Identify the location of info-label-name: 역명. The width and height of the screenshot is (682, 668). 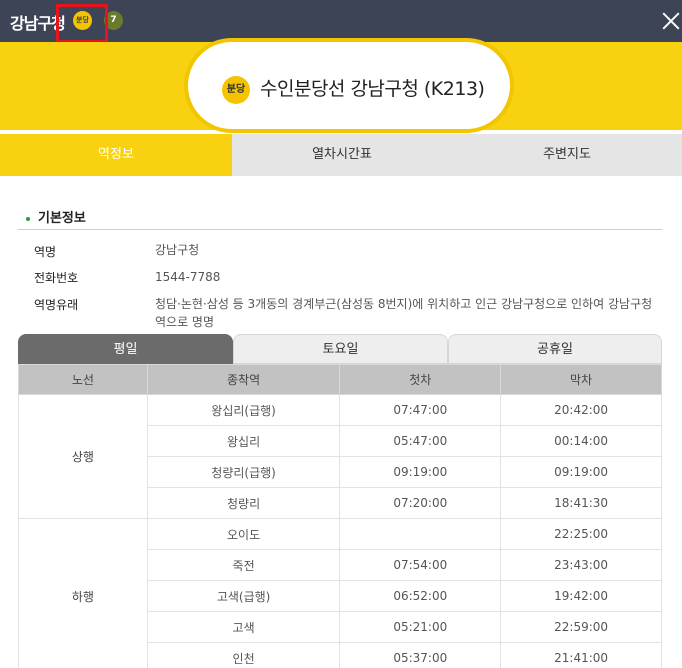
(45, 252).